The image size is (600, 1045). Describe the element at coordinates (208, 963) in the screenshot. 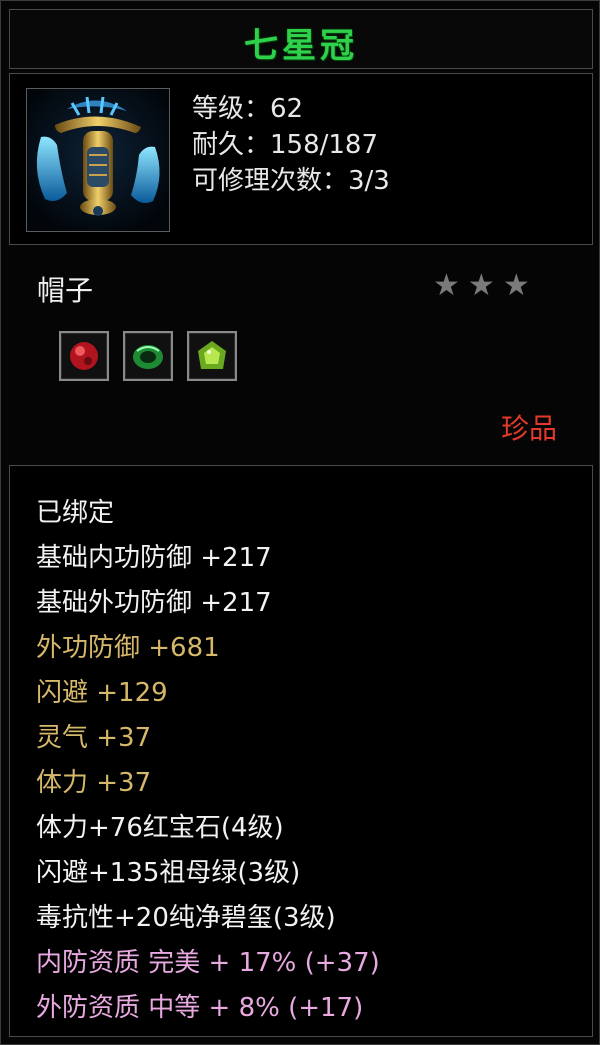

I see `attr-line: 内防资质 完美 + 17% (+37)` at that location.